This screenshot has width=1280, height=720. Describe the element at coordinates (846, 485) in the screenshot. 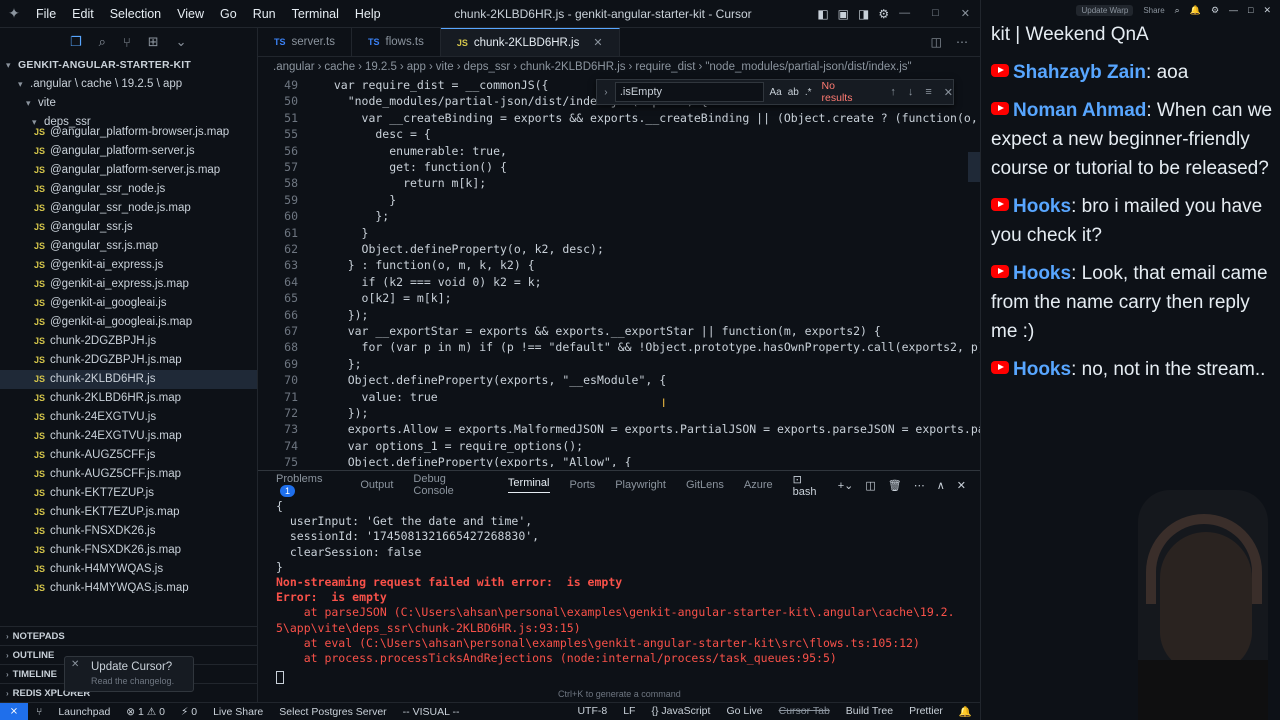

I see `new-terminal-icon: +⌄` at that location.